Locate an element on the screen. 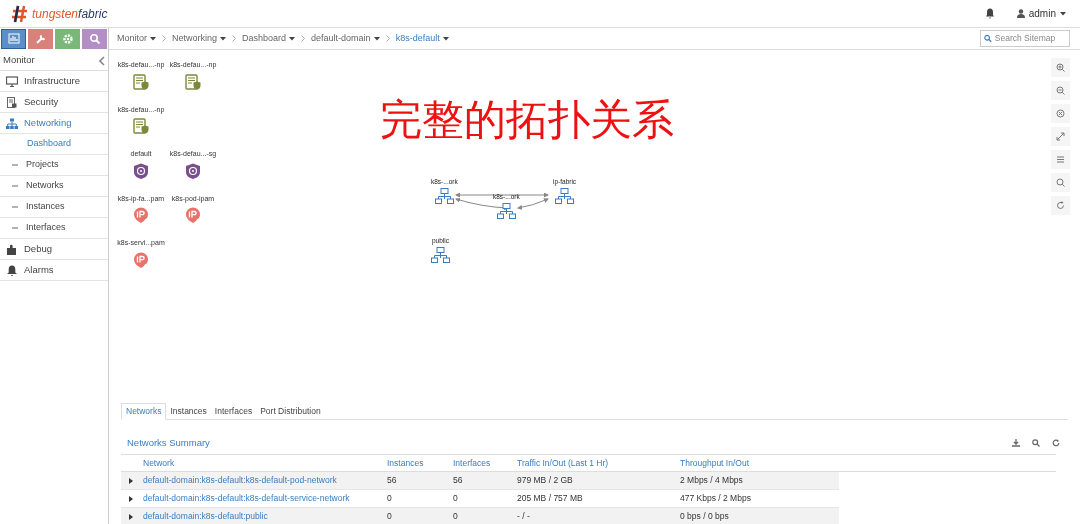 The height and width of the screenshot is (524, 1080). monitor-icon is located at coordinates (12, 81).